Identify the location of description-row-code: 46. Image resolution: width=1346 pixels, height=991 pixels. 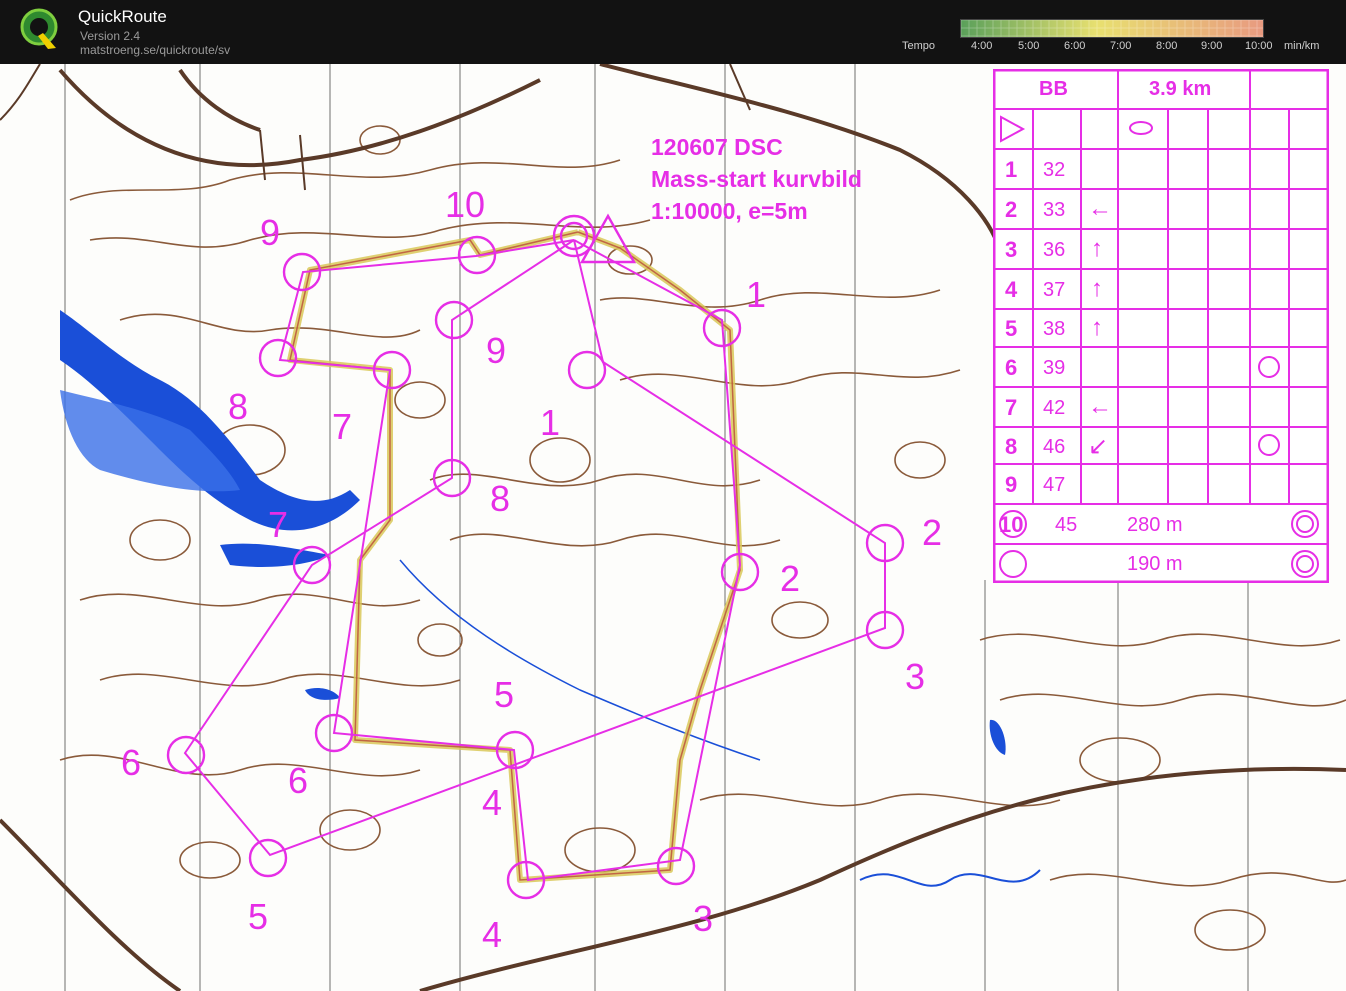
(1054, 447).